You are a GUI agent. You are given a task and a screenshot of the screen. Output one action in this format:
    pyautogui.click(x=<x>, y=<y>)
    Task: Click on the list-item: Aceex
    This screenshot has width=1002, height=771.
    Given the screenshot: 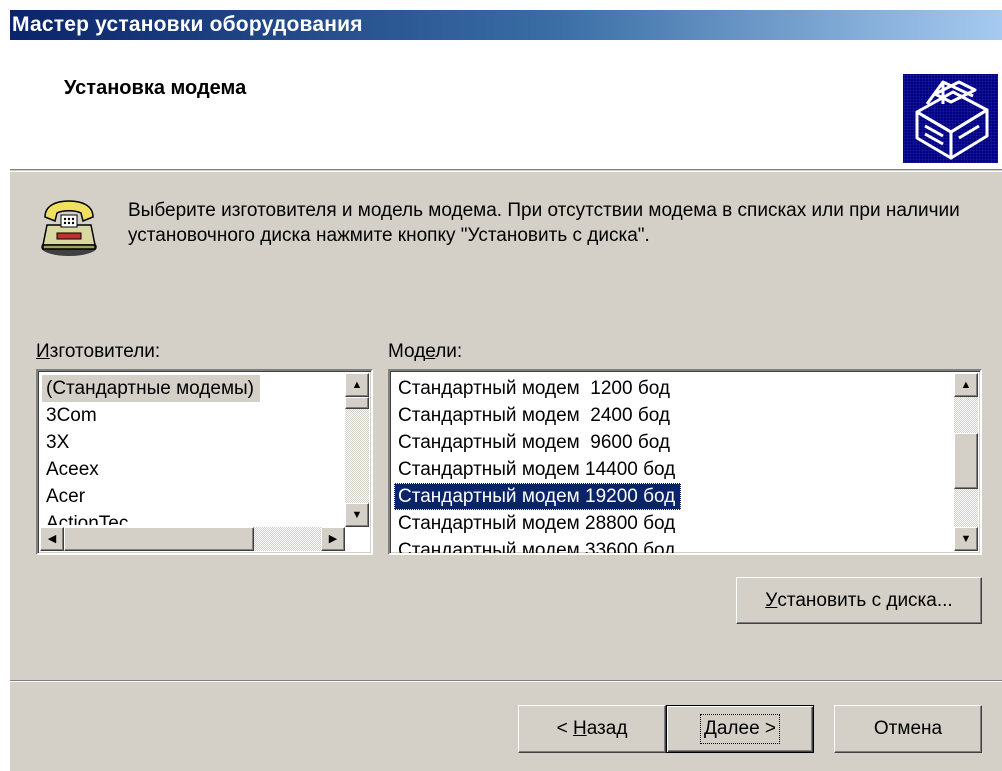 What is the action you would take?
    pyautogui.click(x=192, y=469)
    